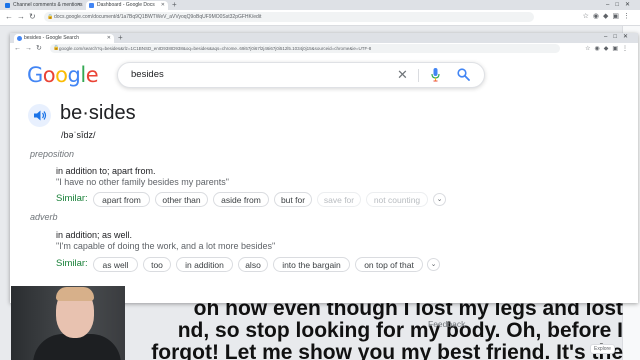 This screenshot has height=360, width=640. What do you see at coordinates (52, 38) in the screenshot?
I see `popup-tab-label: besides - Google Search` at bounding box center [52, 38].